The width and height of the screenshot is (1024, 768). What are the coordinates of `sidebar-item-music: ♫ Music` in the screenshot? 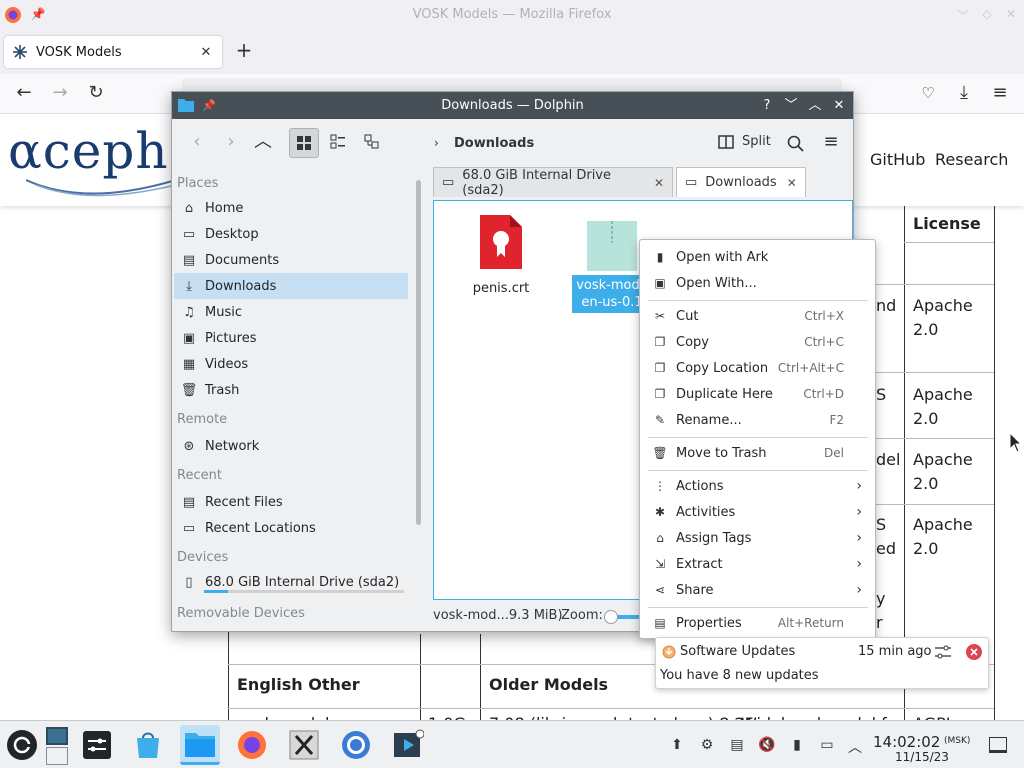 It's located at (291, 312).